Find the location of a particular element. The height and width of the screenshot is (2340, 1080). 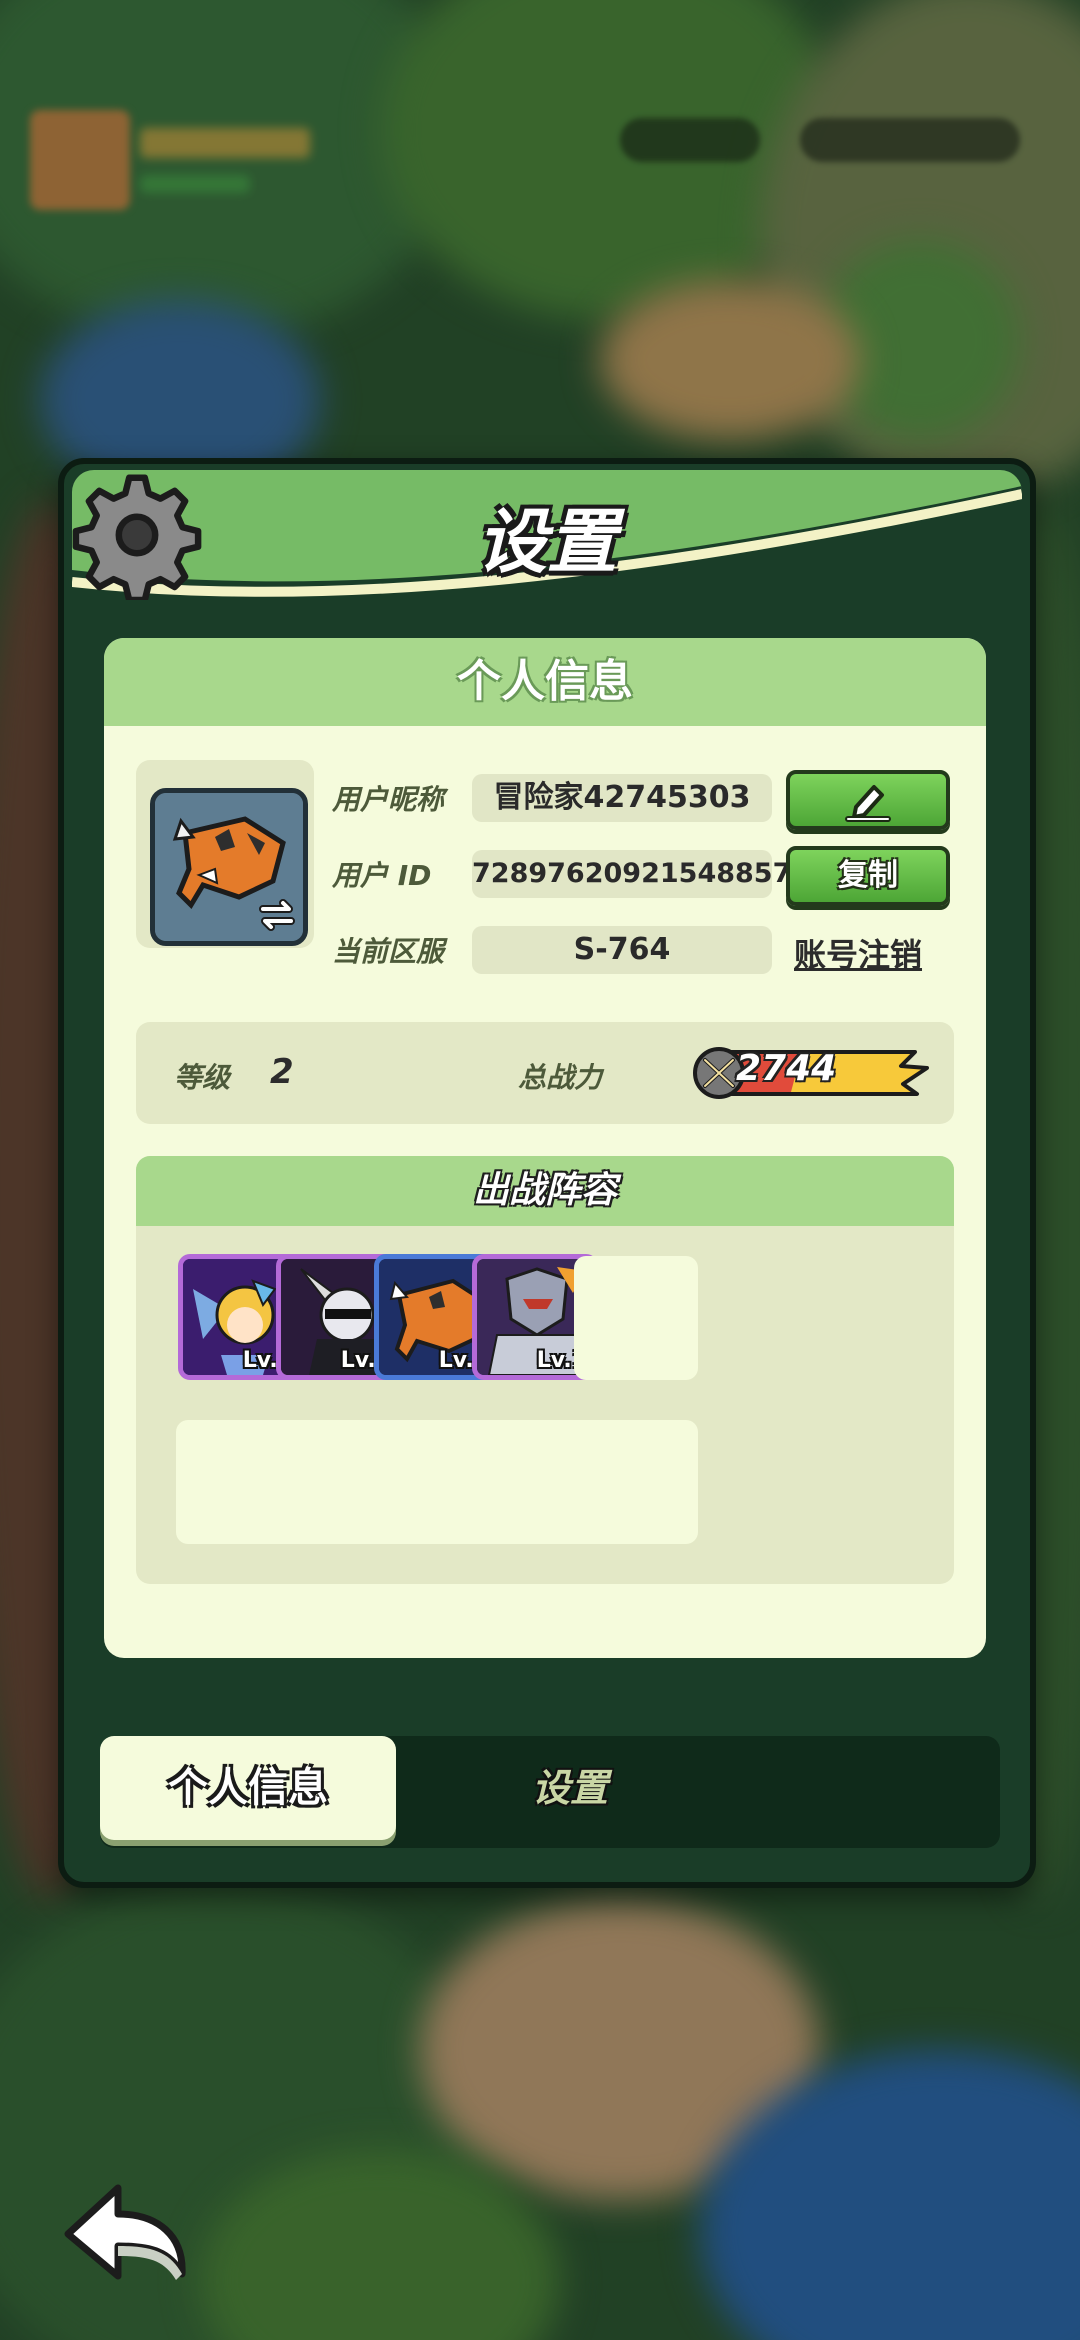

back-arrow-icon is located at coordinates (126, 2231).